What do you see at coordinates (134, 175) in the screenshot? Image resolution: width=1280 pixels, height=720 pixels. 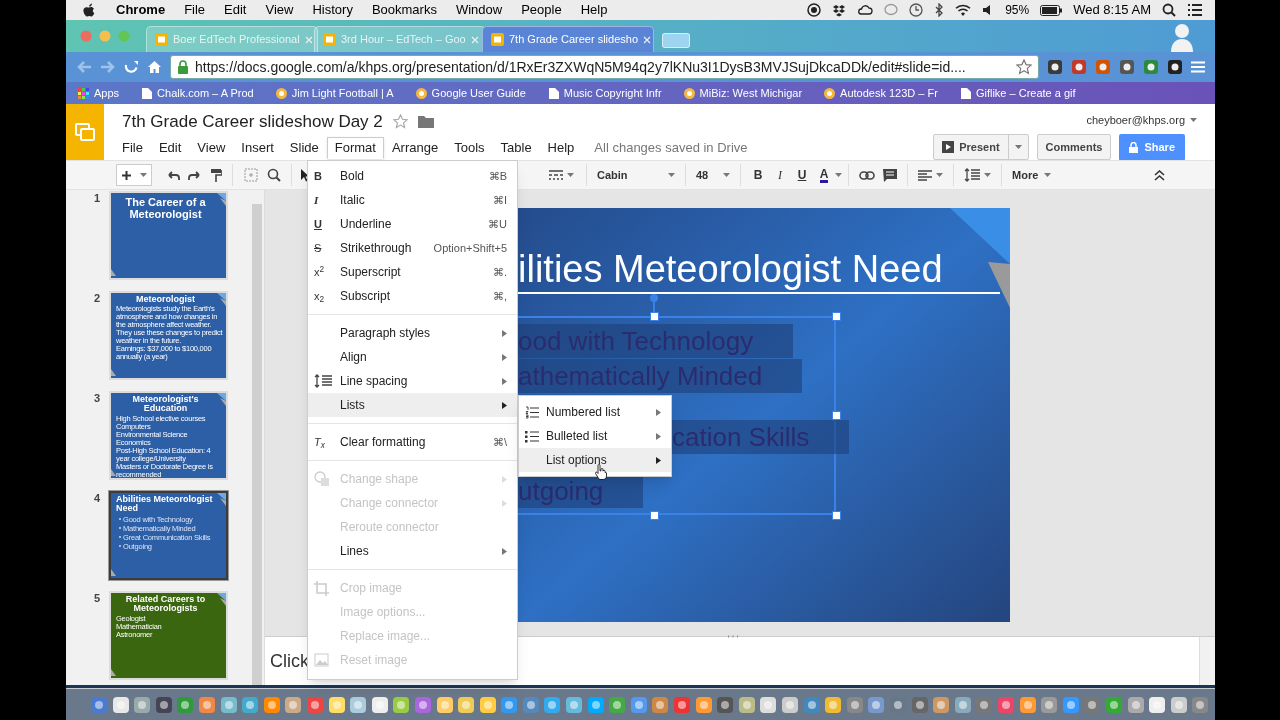 I see `new-slide-button` at bounding box center [134, 175].